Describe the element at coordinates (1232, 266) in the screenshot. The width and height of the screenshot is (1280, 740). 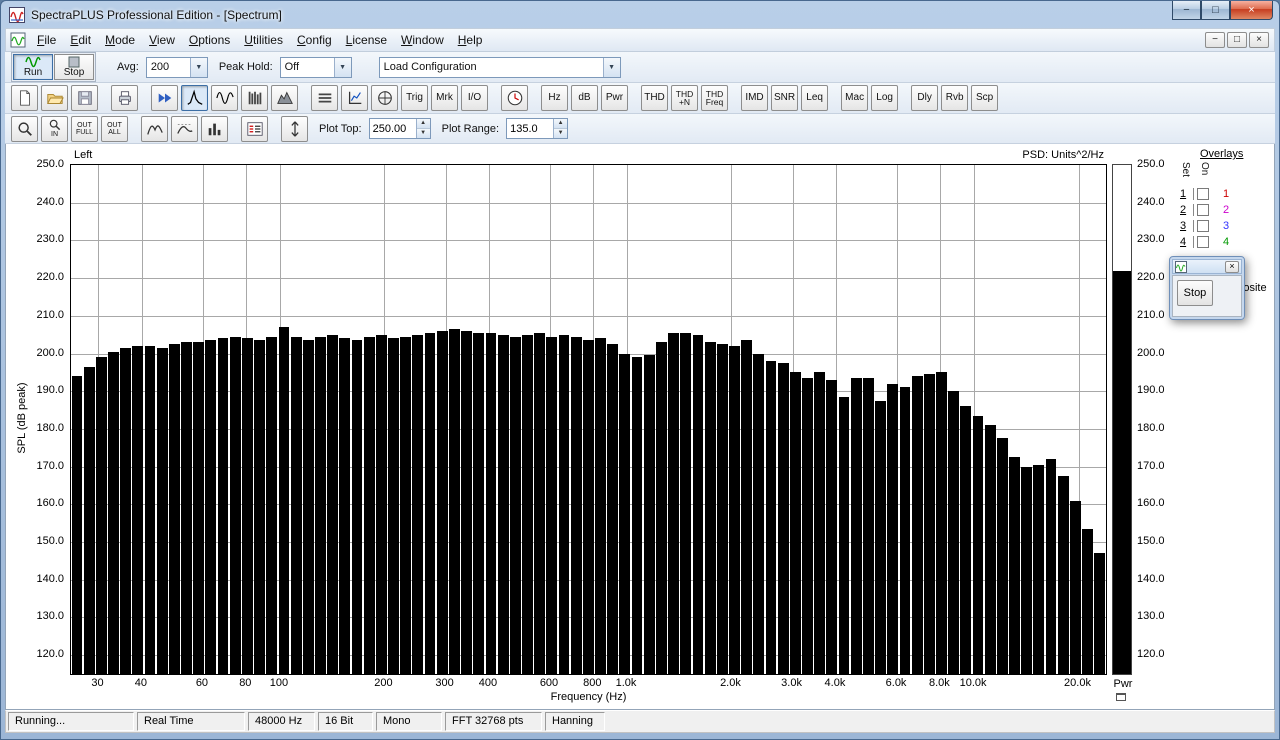
I see `floating-window-close-button: ×` at that location.